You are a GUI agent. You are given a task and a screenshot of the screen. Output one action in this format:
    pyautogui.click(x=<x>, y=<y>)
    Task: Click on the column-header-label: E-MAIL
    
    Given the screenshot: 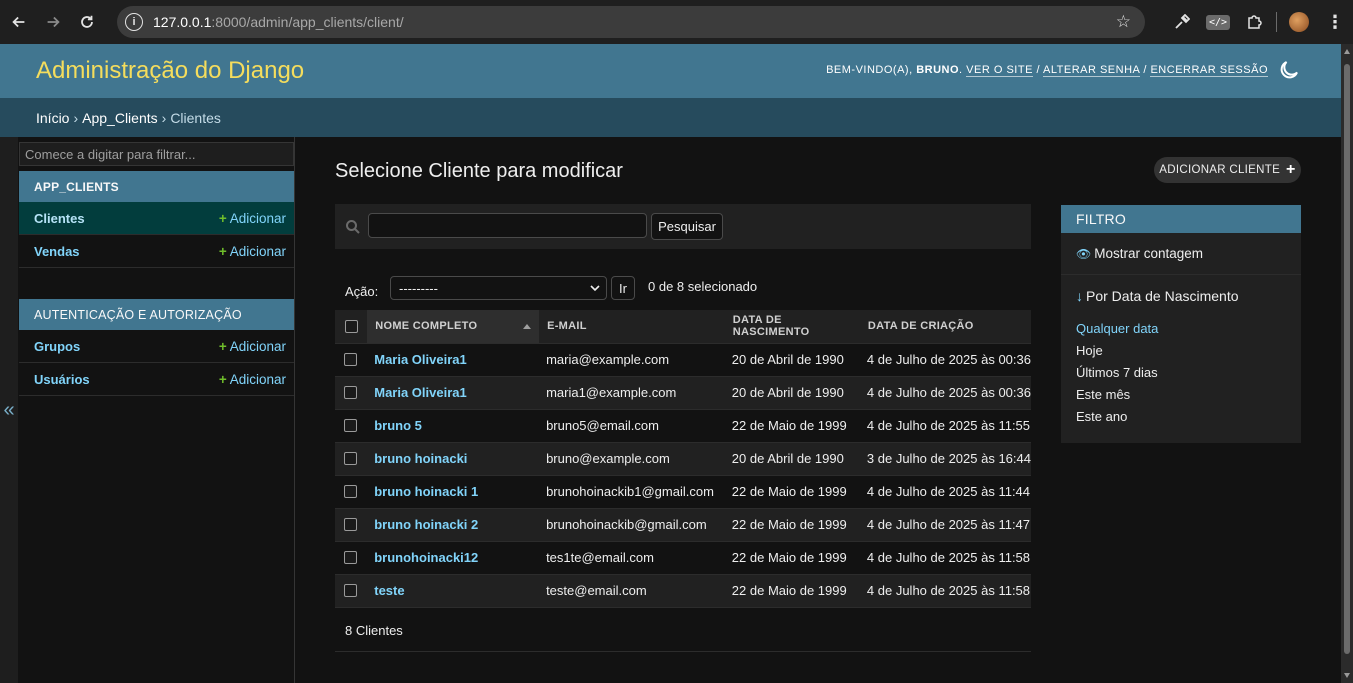 What is the action you would take?
    pyautogui.click(x=567, y=326)
    